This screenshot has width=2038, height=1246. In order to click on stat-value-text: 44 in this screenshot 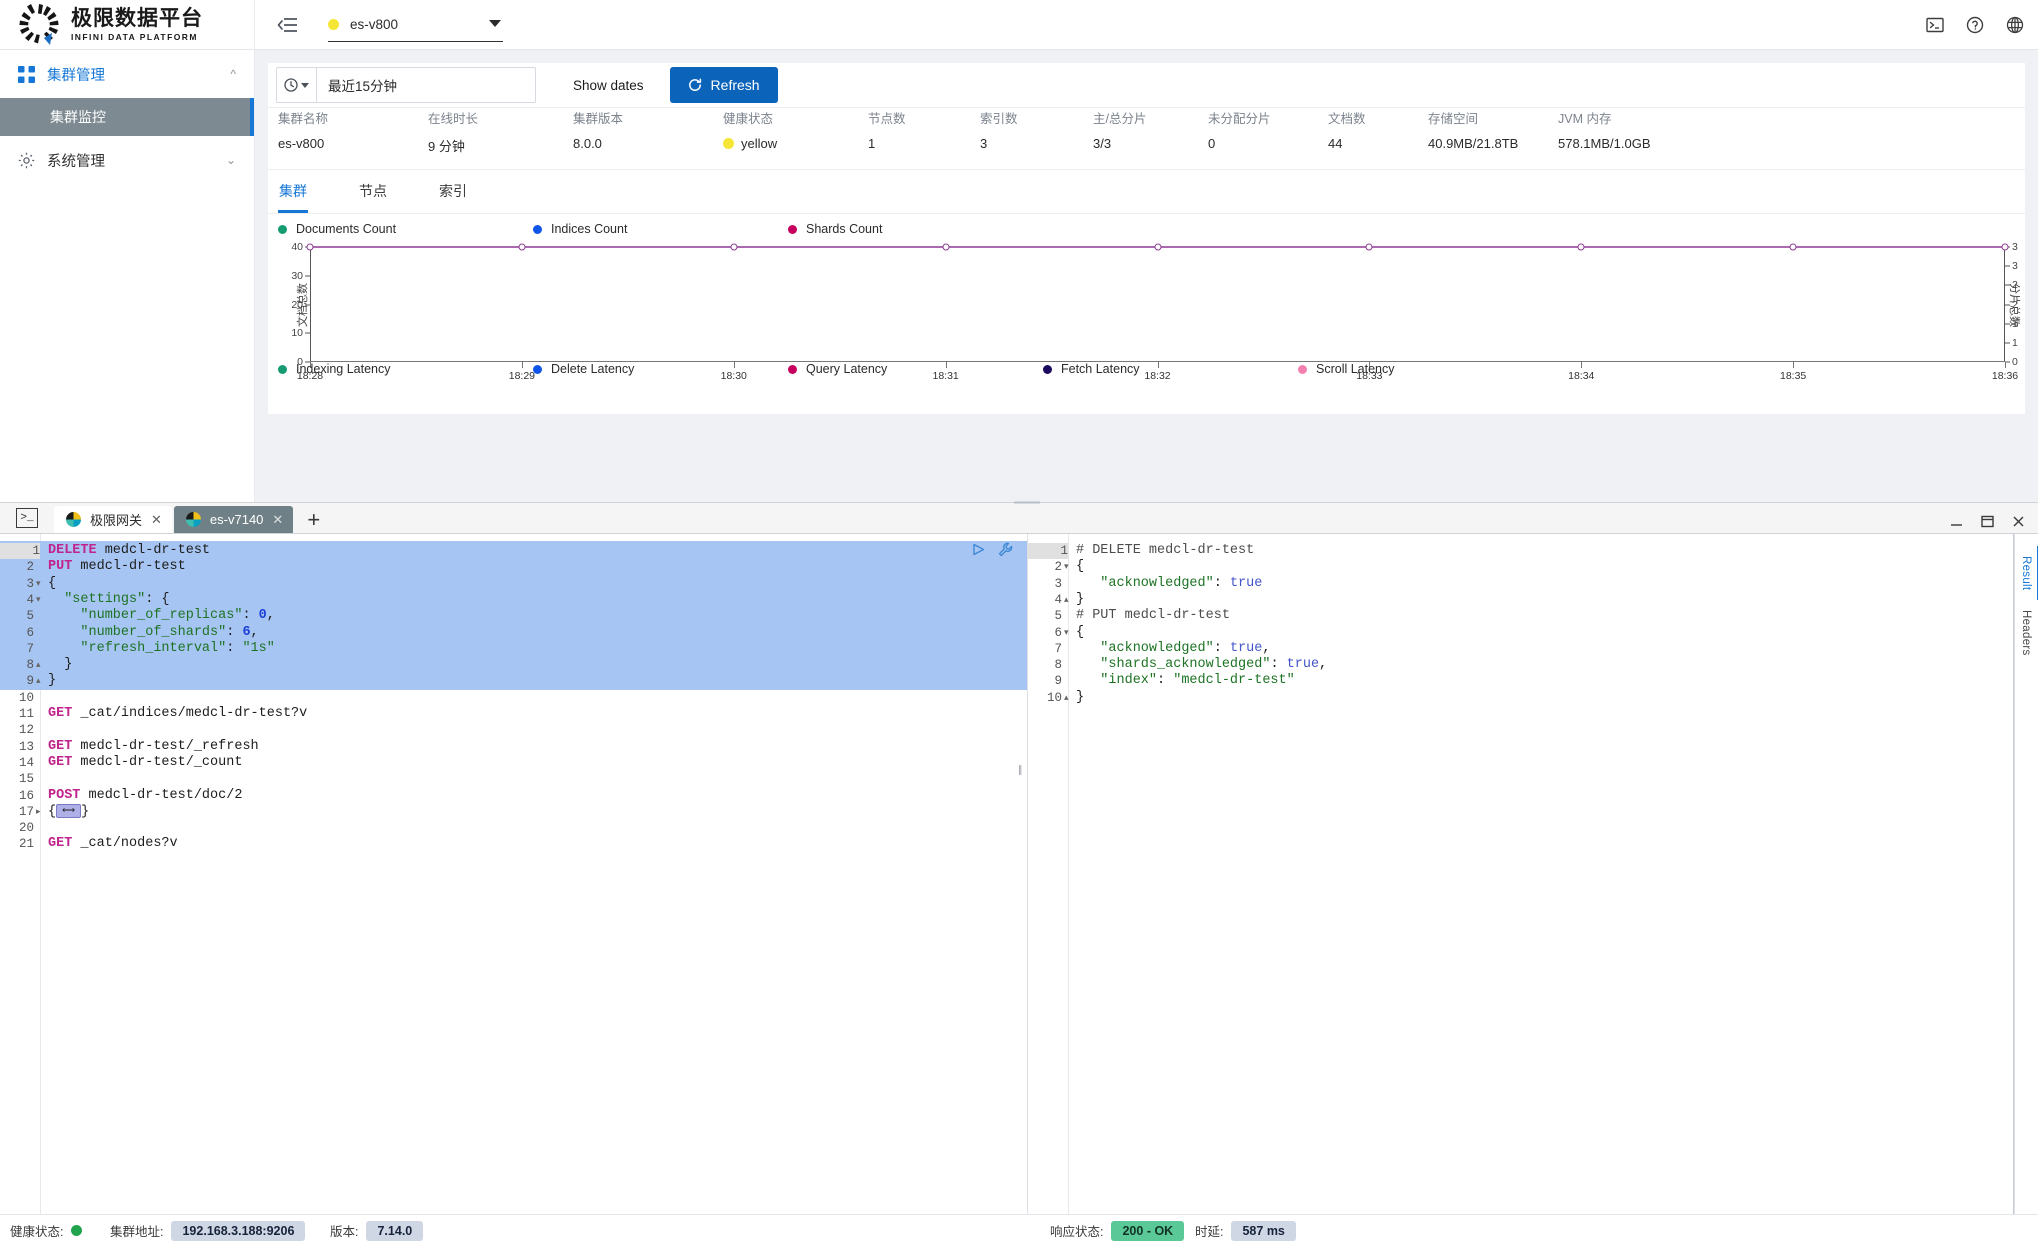, I will do `click(1335, 143)`.